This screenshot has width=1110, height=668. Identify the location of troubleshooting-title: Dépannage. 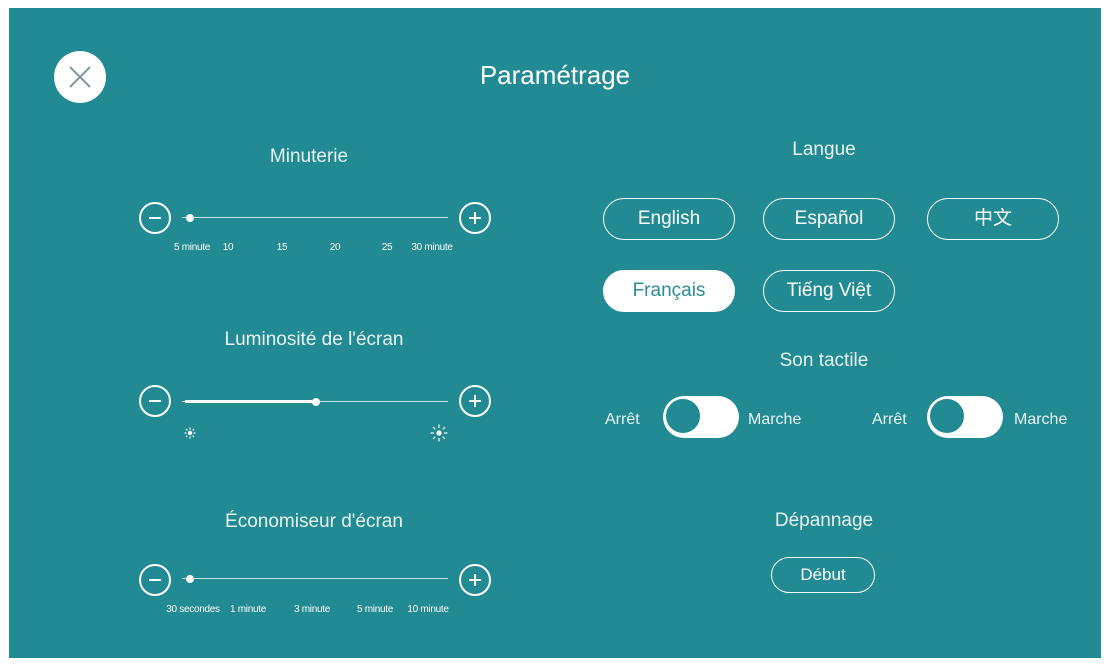
(824, 520).